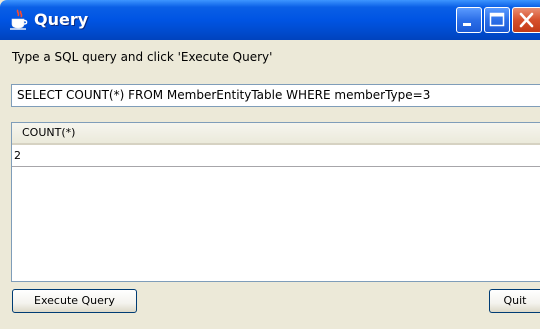 The height and width of the screenshot is (329, 540). Describe the element at coordinates (276, 134) in the screenshot. I see `column-header-count: COUNT(*)` at that location.